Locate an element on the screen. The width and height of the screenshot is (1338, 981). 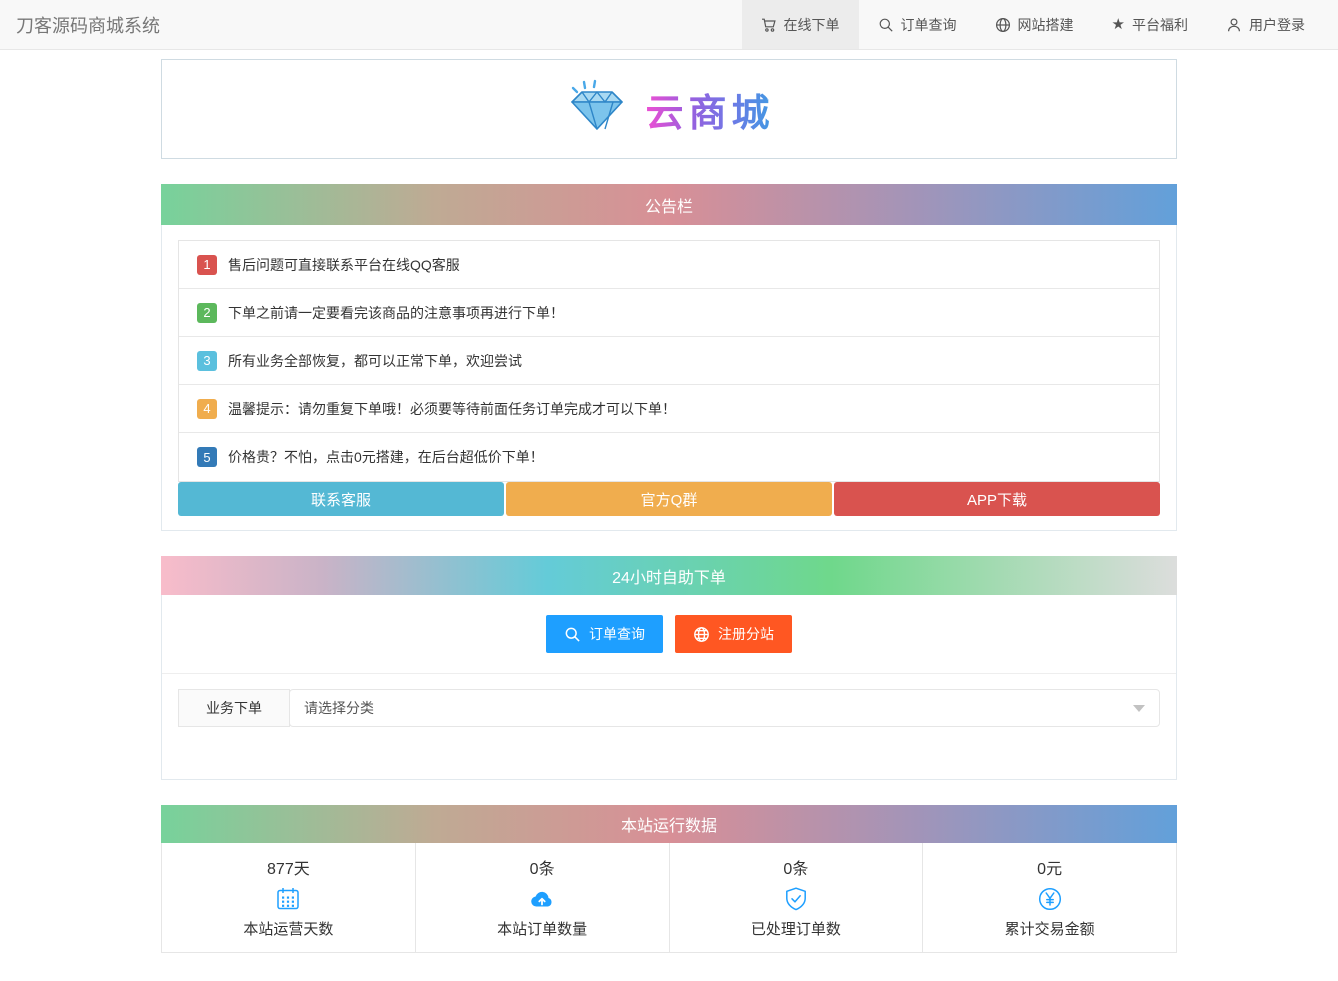
stat-label: 本站订单数量 is located at coordinates (542, 929).